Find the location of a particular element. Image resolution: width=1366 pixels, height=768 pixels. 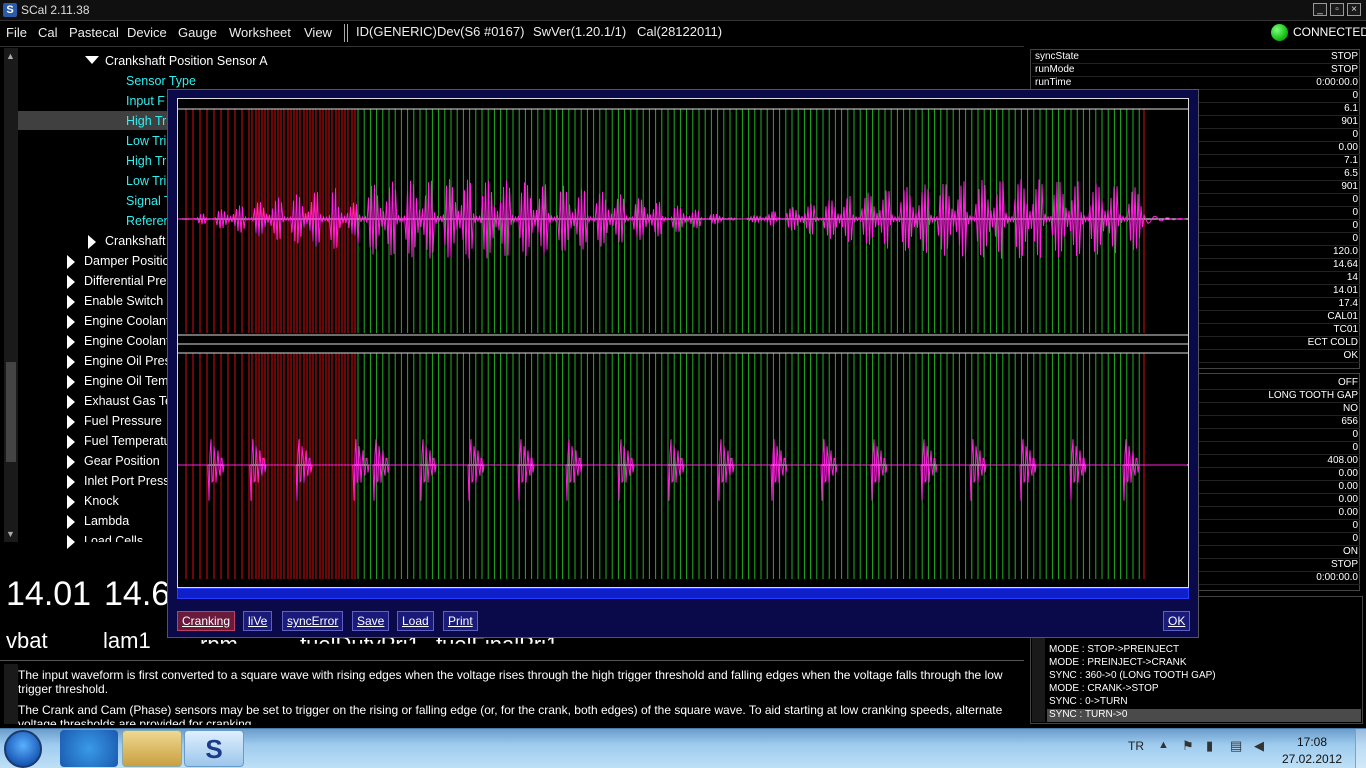

minimize-button: _ is located at coordinates (1320, 9).